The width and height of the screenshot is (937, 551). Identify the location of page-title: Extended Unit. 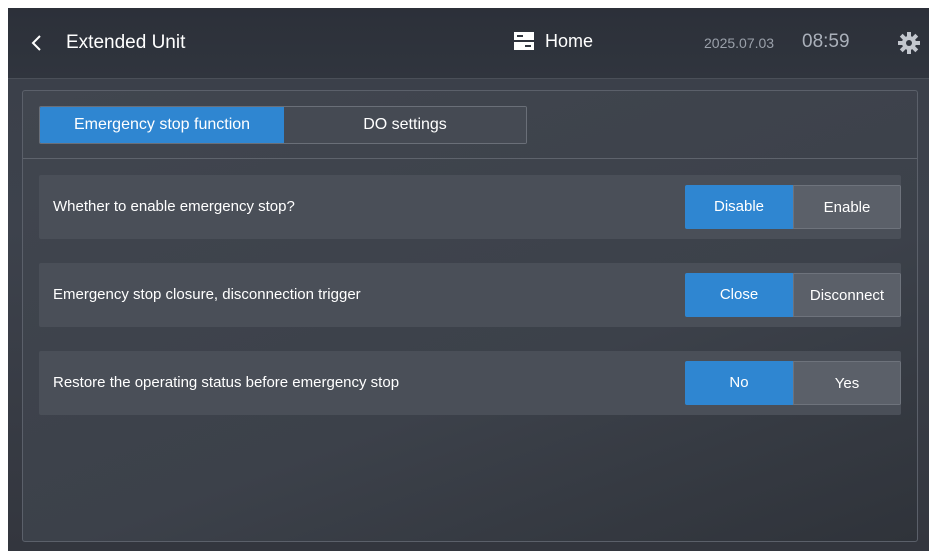
(126, 42).